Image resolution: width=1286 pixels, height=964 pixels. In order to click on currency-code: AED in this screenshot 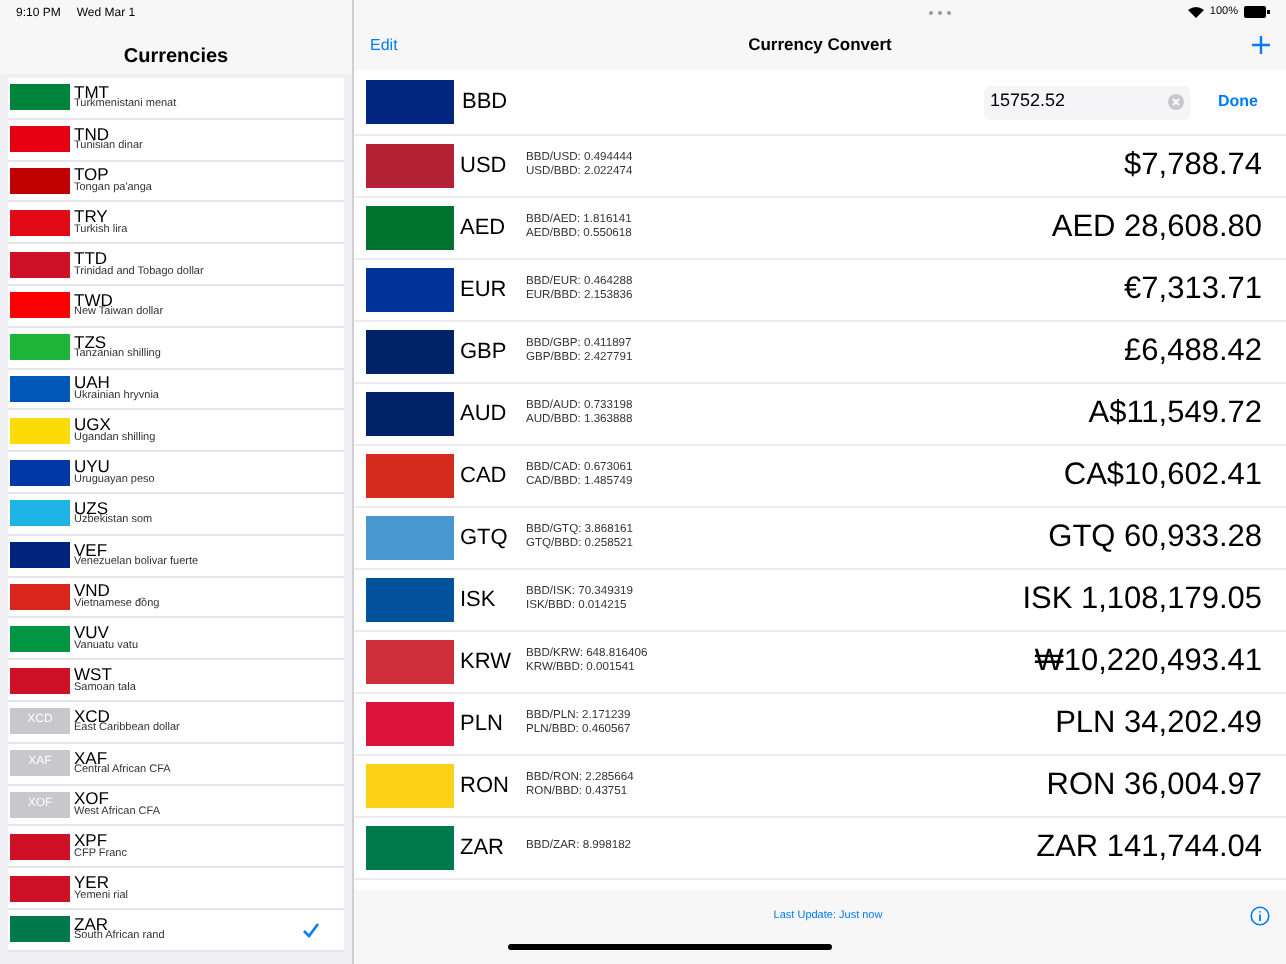, I will do `click(484, 228)`.